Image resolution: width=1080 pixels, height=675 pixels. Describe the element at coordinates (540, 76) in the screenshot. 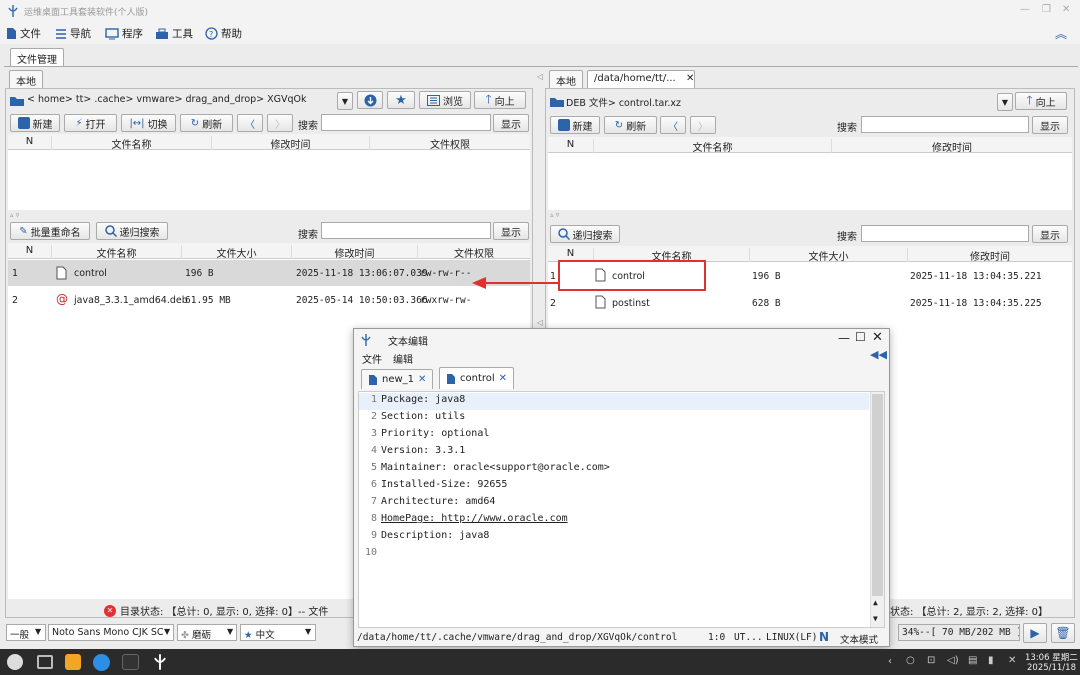

I see `splitter-left-icon: ◁` at that location.